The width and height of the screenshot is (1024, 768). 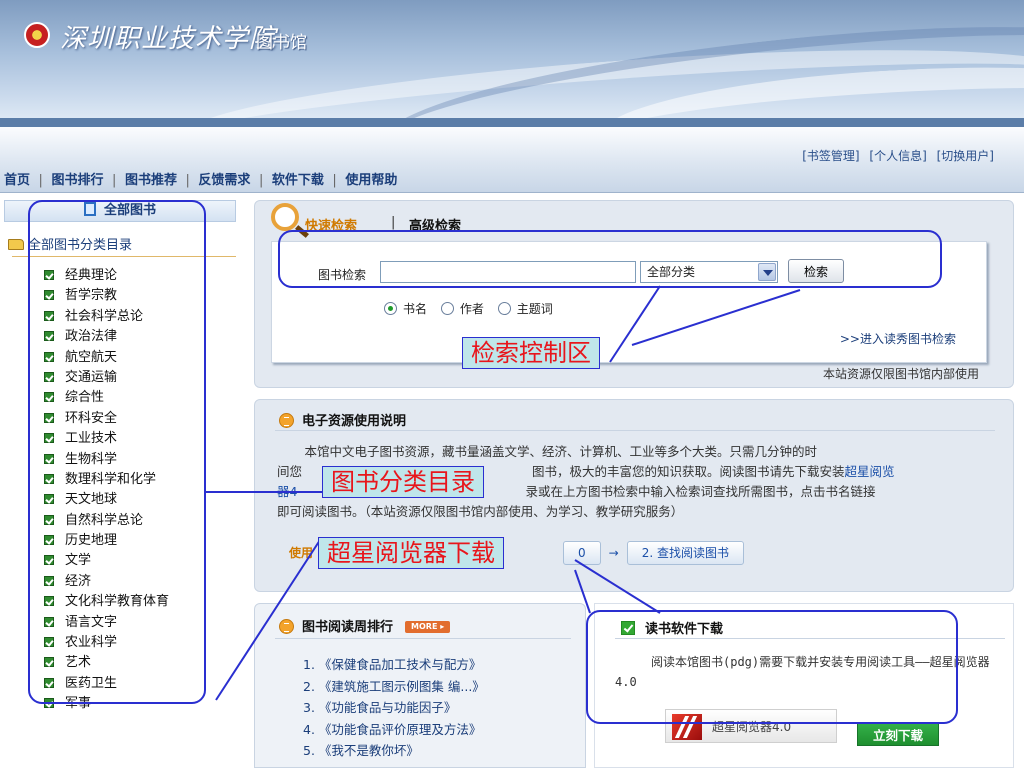 I want to click on radio-author, so click(x=447, y=308).